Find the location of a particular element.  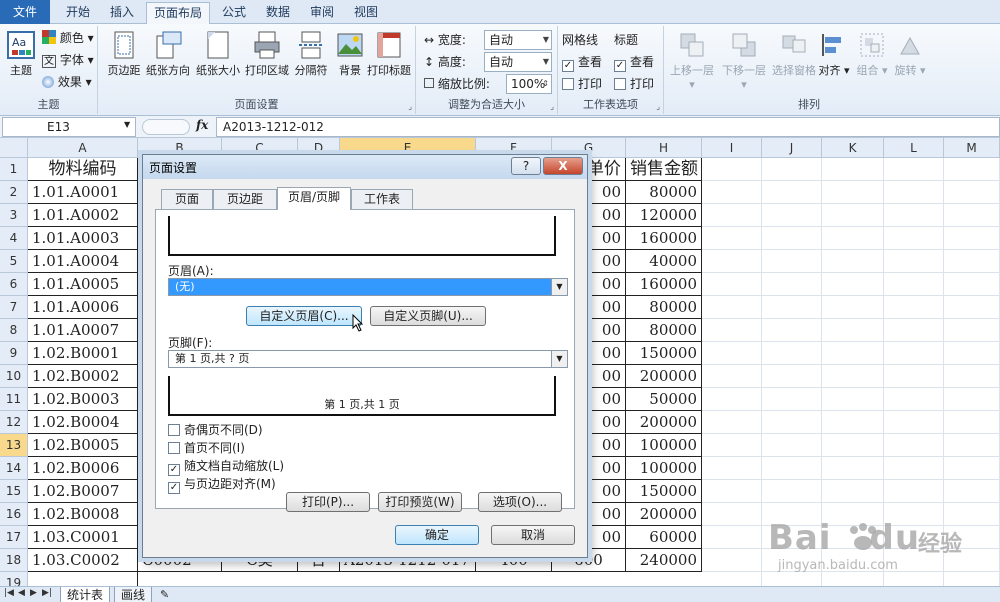

cell-material-code: 1.03.C0002 is located at coordinates (83, 560).